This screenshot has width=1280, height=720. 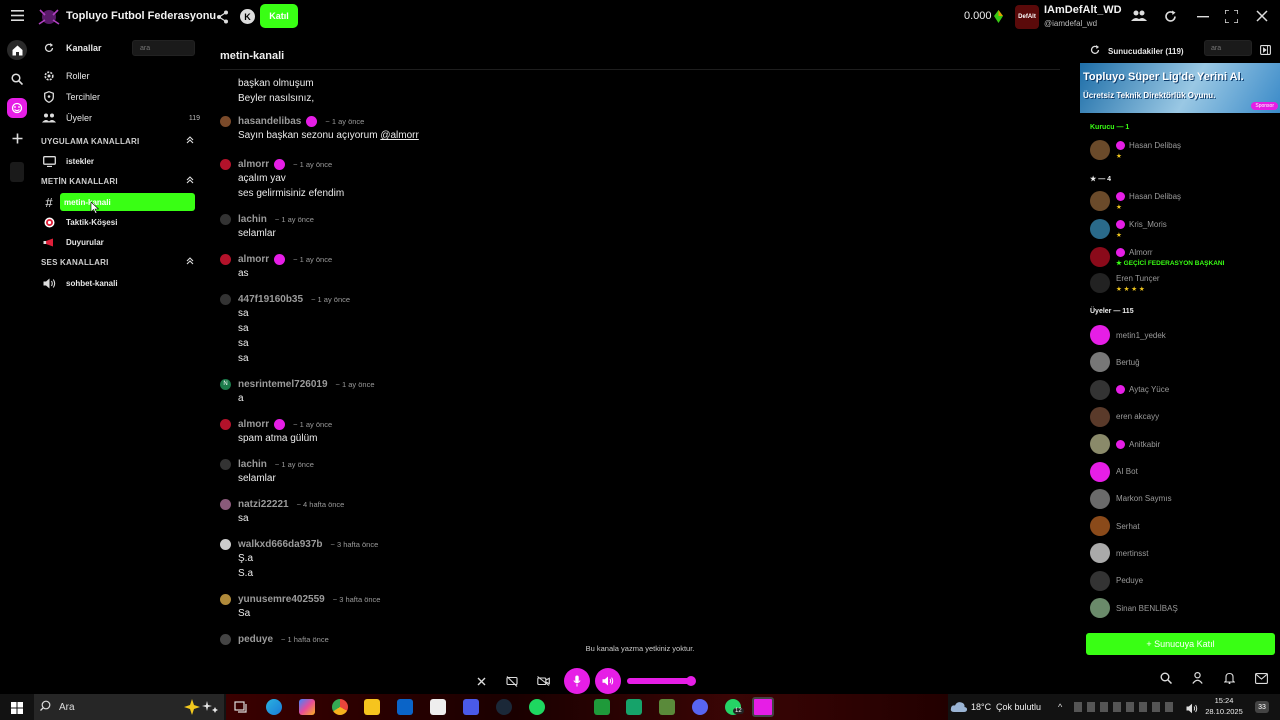 I want to click on channel-metin-kanali: # metin-kanali, so click(x=120, y=203).